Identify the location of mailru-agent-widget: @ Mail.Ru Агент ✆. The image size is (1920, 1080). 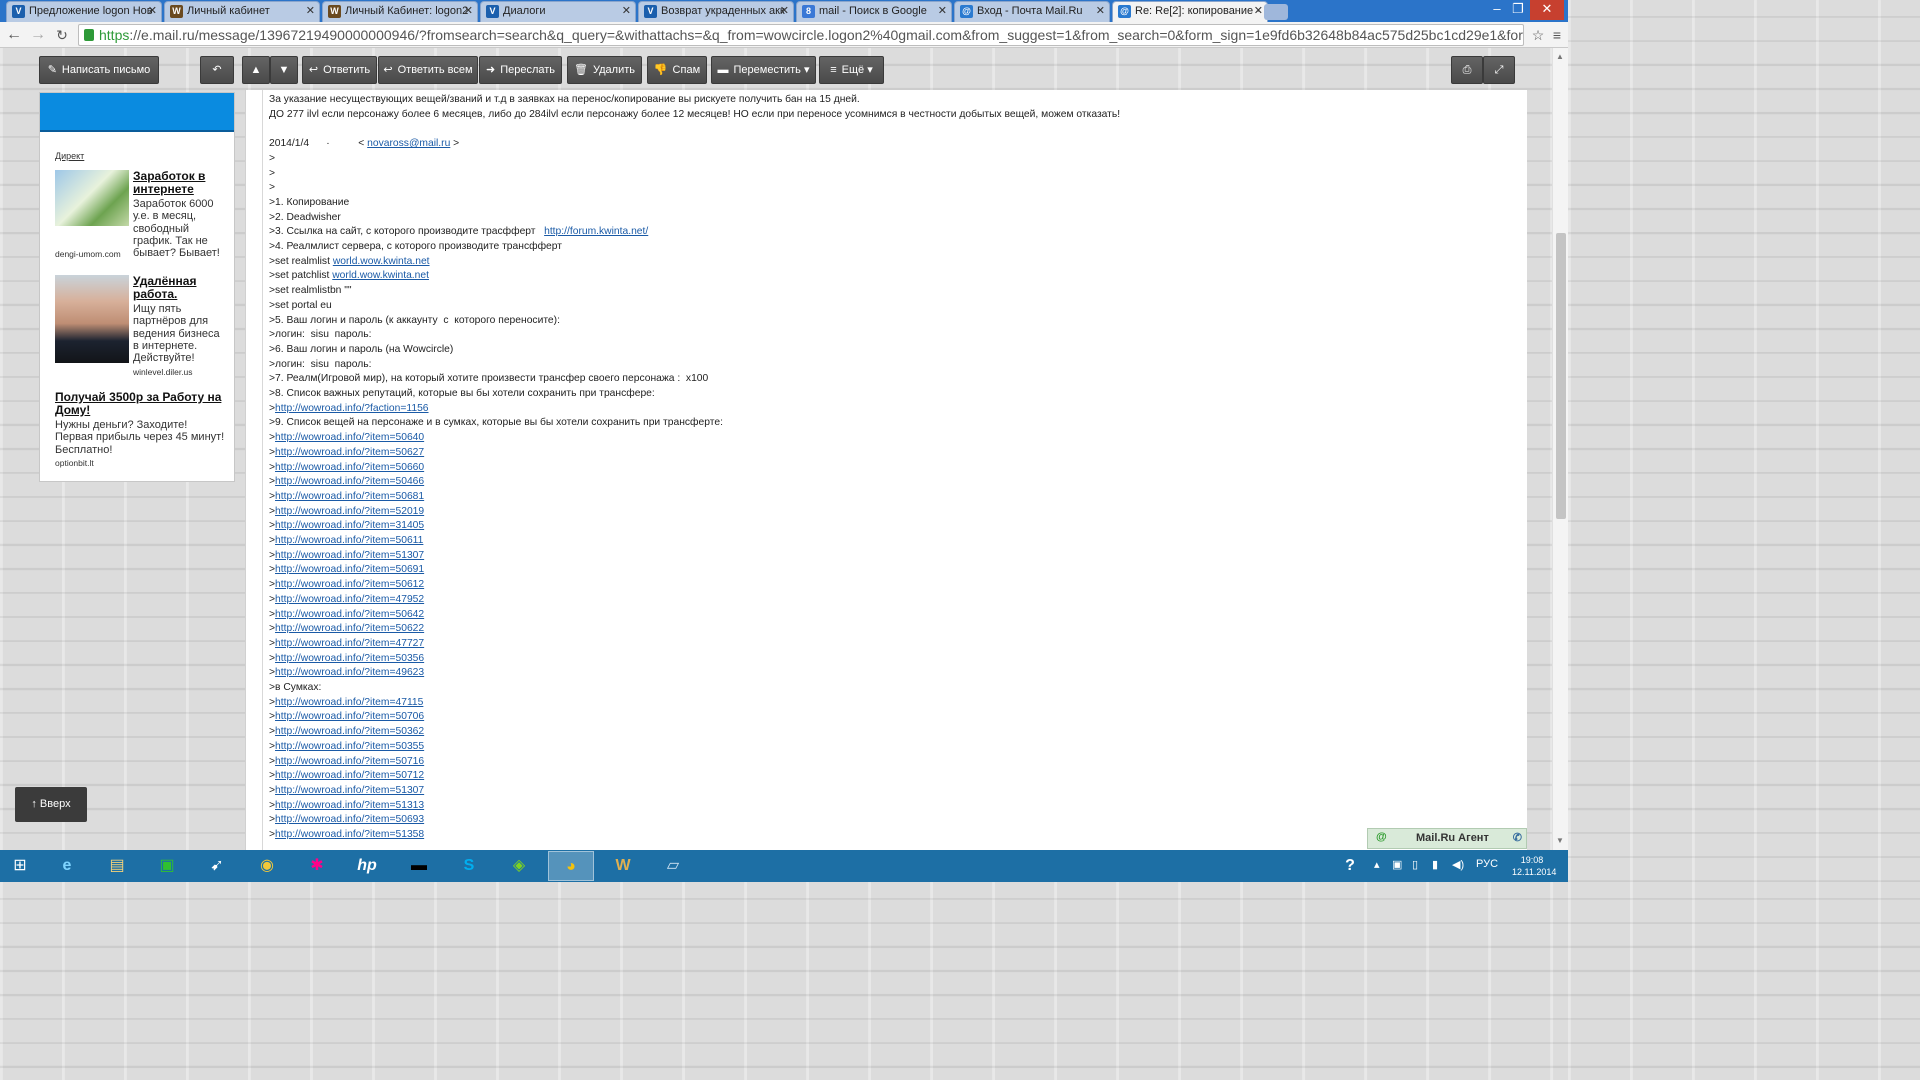
(1447, 838).